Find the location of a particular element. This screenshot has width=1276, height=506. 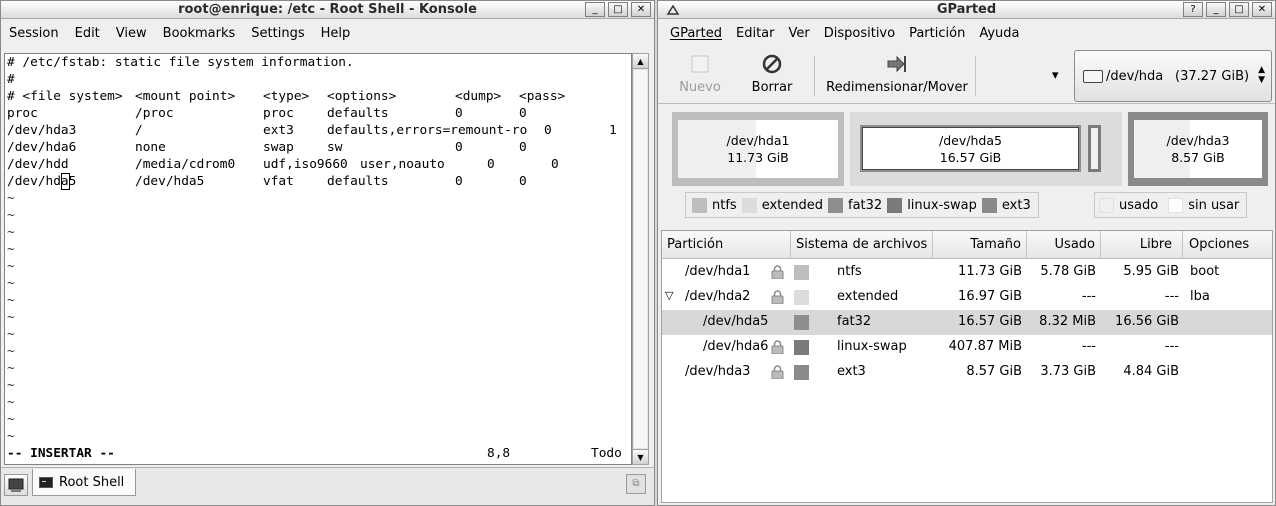

column-header-filesystem: Sistema de archivos is located at coordinates (862, 245).